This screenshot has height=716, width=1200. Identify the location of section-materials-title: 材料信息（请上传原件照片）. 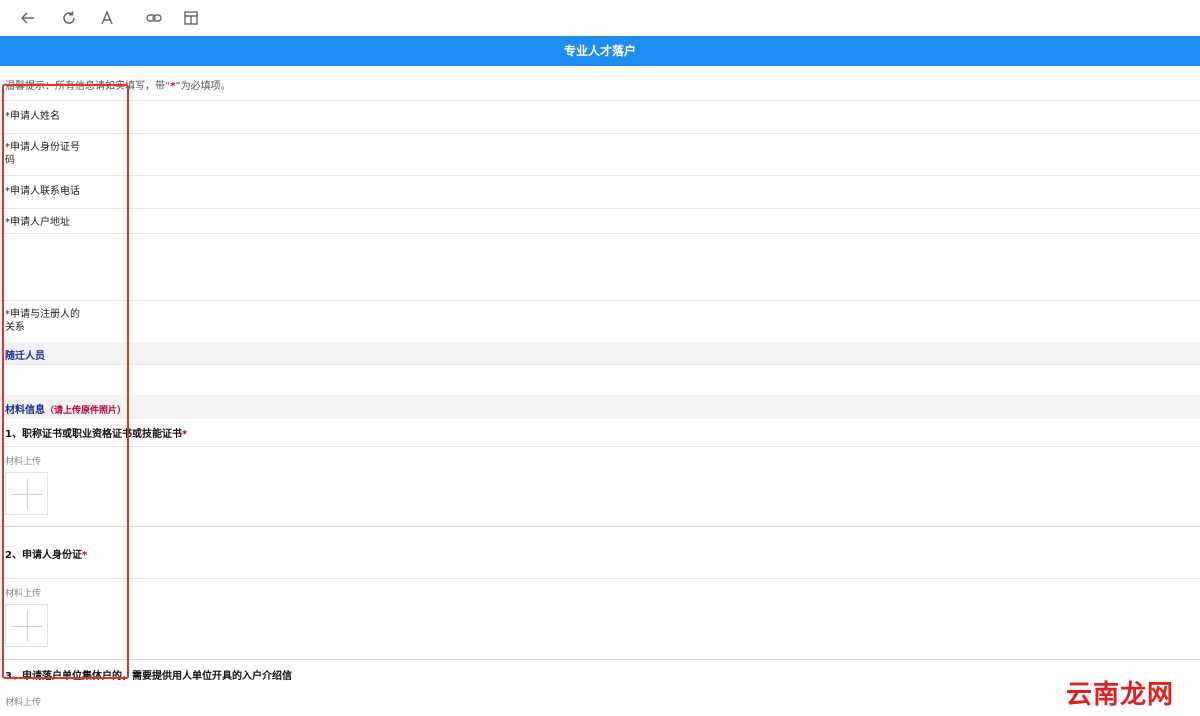
(65, 408).